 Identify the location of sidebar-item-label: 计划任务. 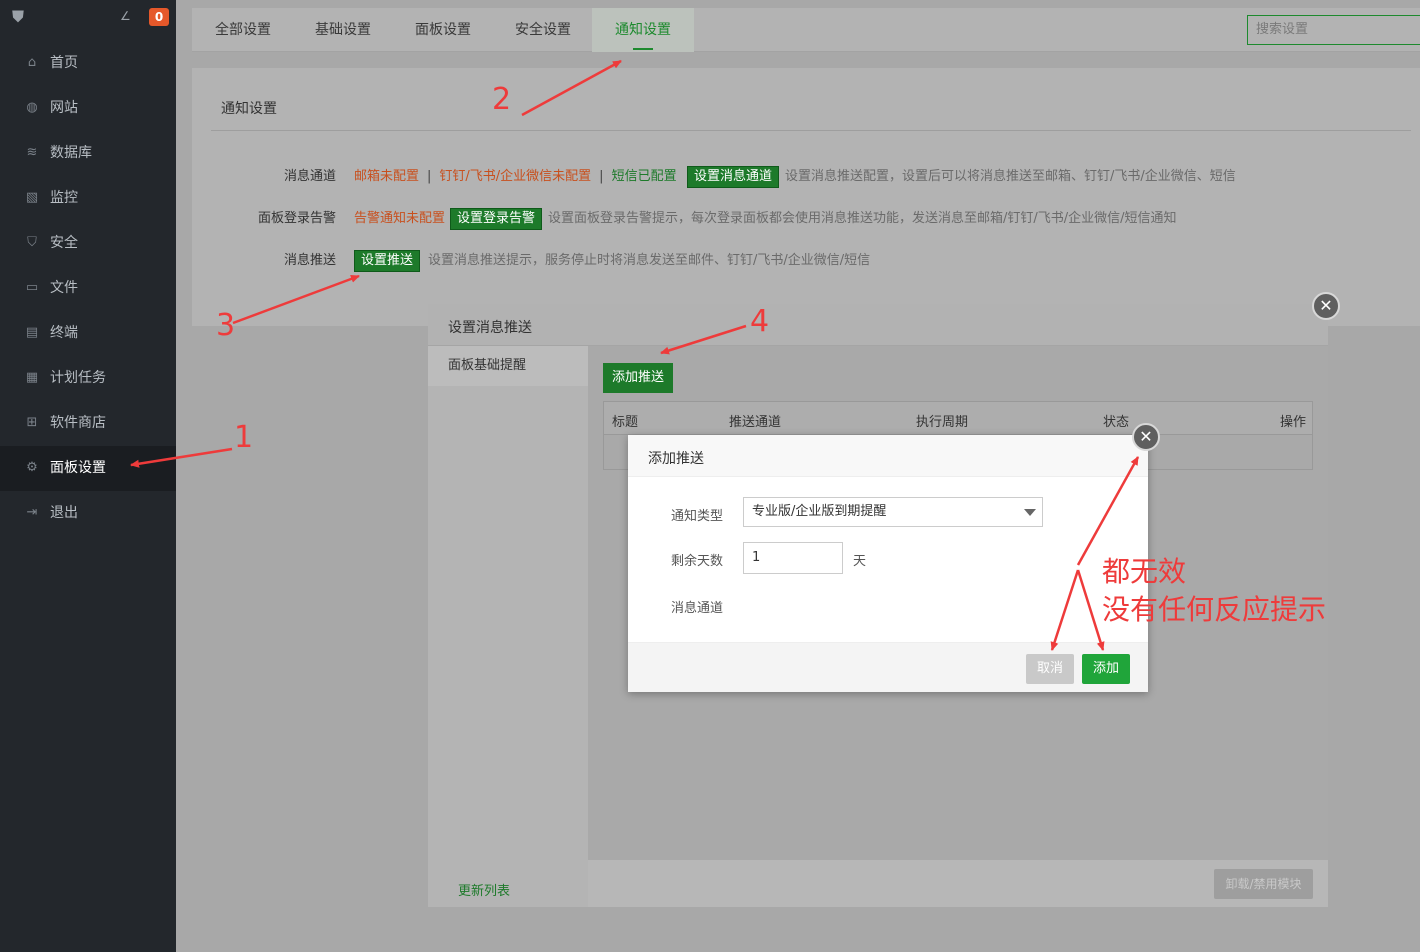
(78, 378).